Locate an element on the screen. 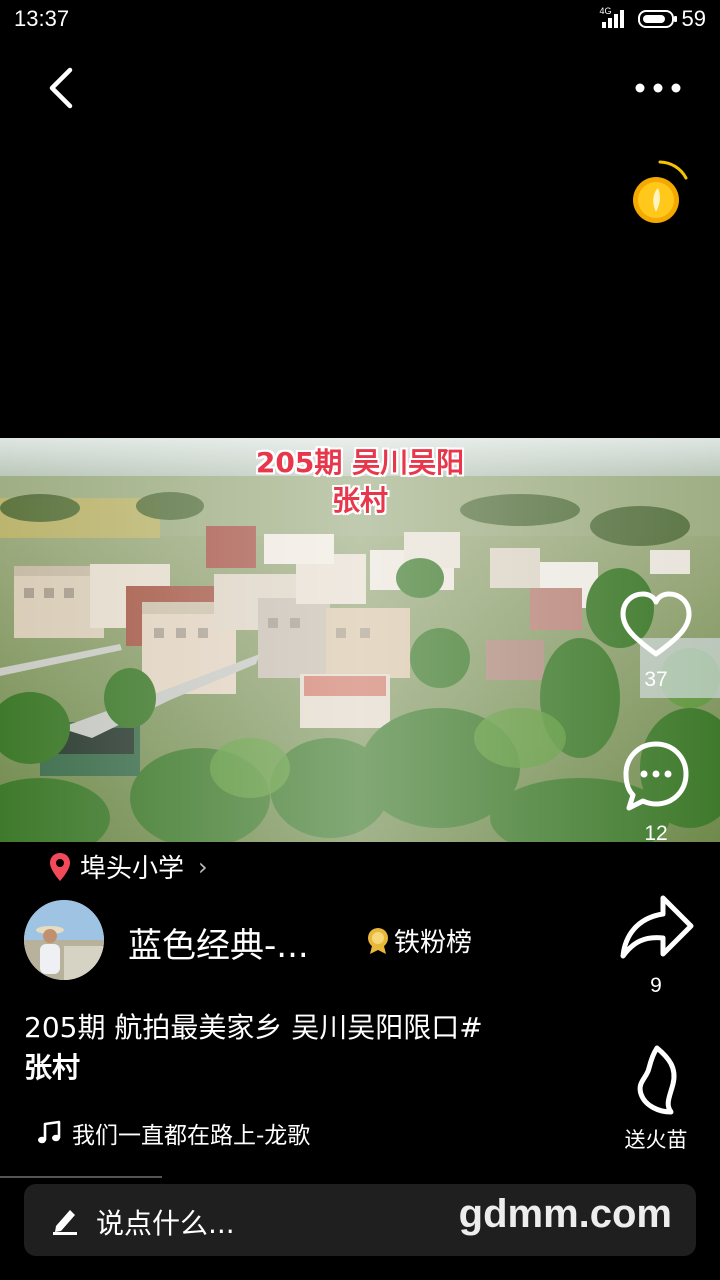 The height and width of the screenshot is (1280, 720). share-count: 9 is located at coordinates (656, 985).